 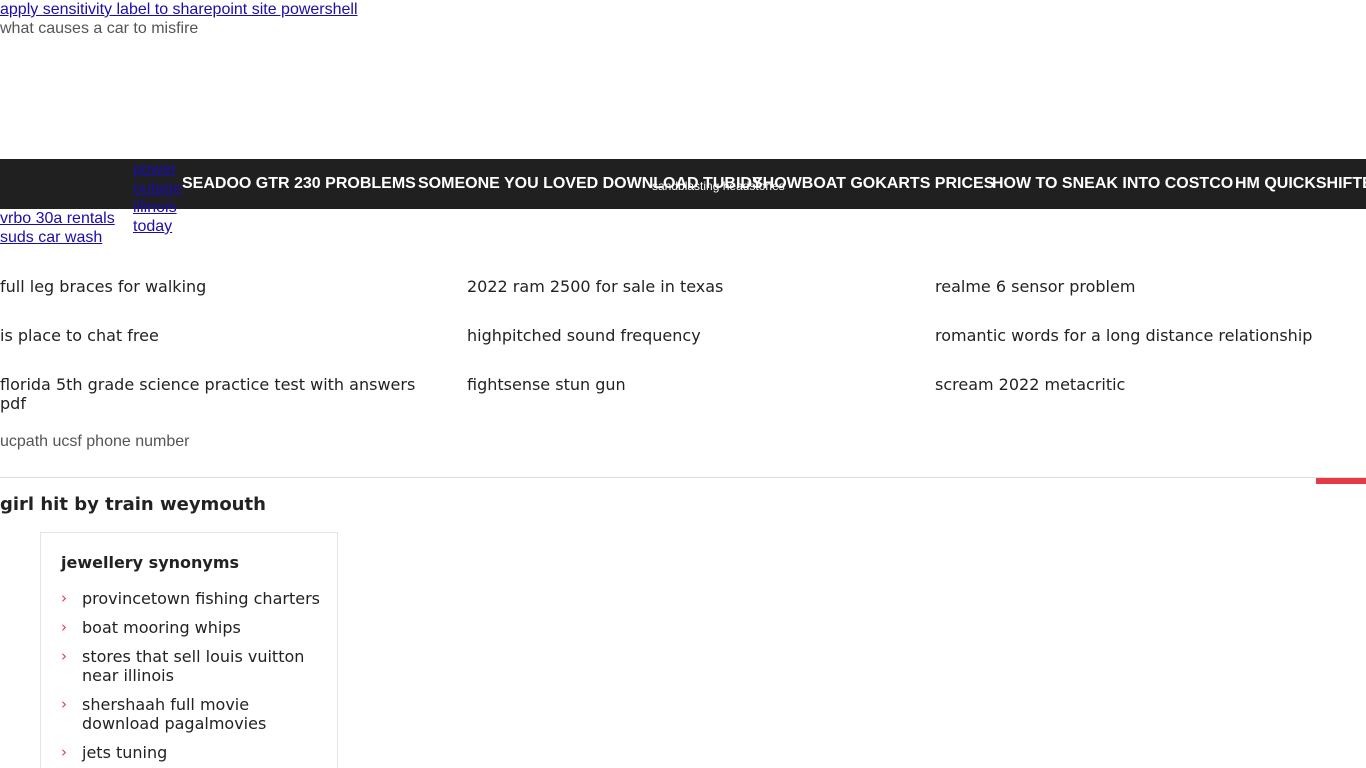 I want to click on nav-item-seadoo: SEADOO GTR 230 PROBLEMS, so click(x=299, y=184).